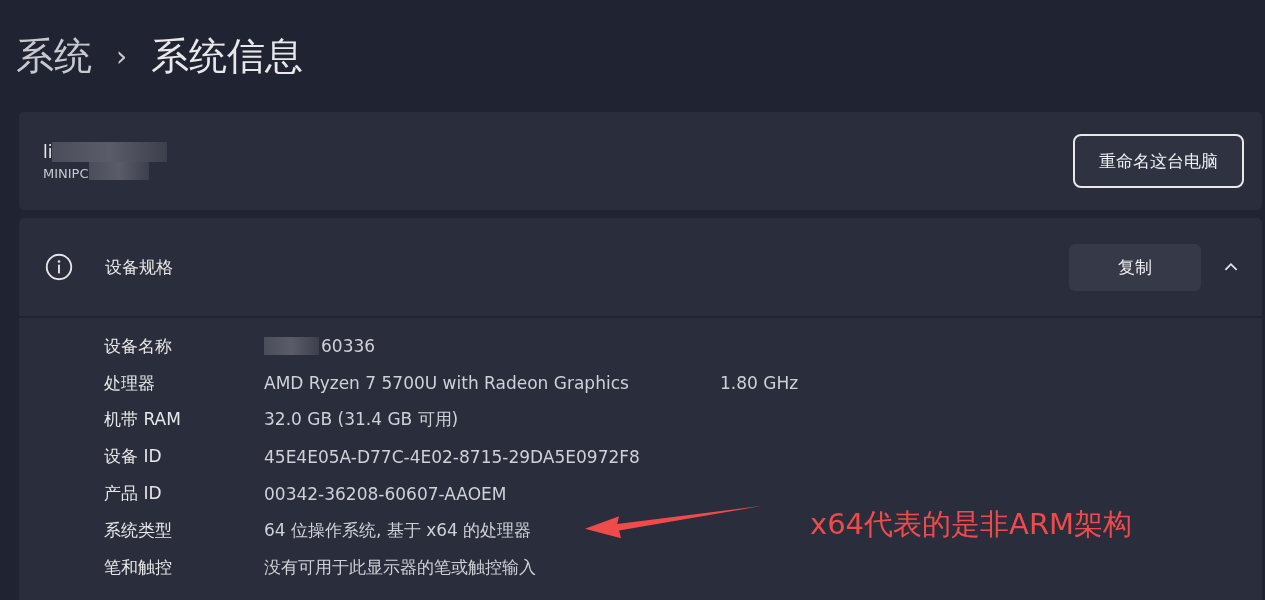 Image resolution: width=1265 pixels, height=600 pixels. Describe the element at coordinates (759, 383) in the screenshot. I see `spec-value: 1.80 GHz` at that location.